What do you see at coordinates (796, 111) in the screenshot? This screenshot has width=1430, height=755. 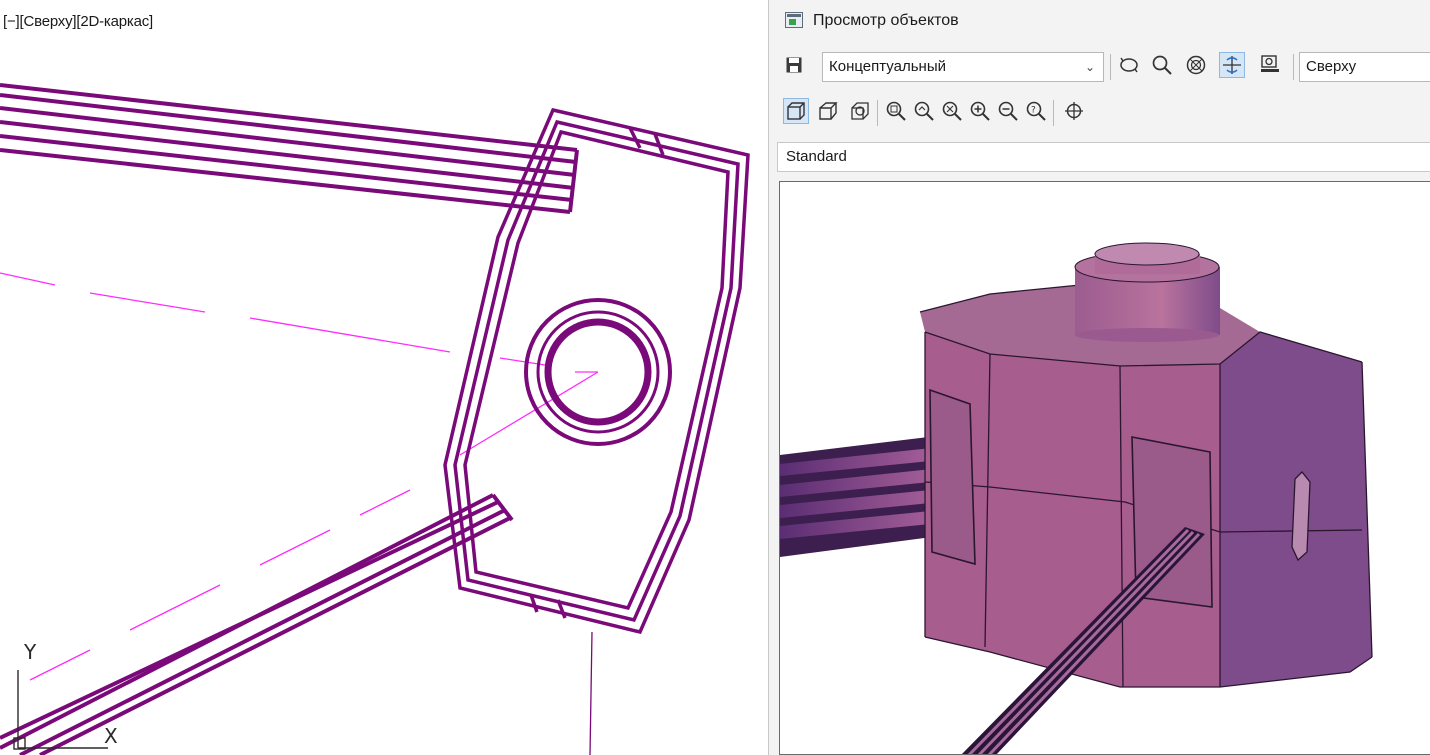 I see `parallel-projection-icon` at bounding box center [796, 111].